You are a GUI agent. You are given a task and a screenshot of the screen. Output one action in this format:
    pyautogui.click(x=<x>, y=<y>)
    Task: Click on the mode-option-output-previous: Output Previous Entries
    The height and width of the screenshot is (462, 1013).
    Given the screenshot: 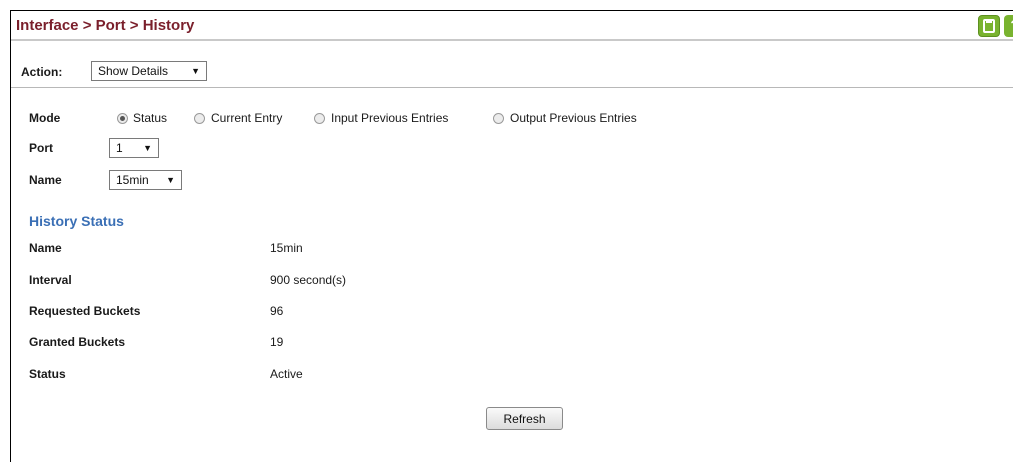 What is the action you would take?
    pyautogui.click(x=573, y=118)
    